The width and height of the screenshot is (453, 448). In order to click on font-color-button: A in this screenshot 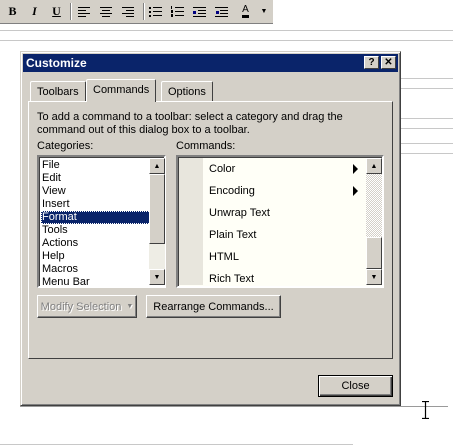, I will do `click(245, 11)`.